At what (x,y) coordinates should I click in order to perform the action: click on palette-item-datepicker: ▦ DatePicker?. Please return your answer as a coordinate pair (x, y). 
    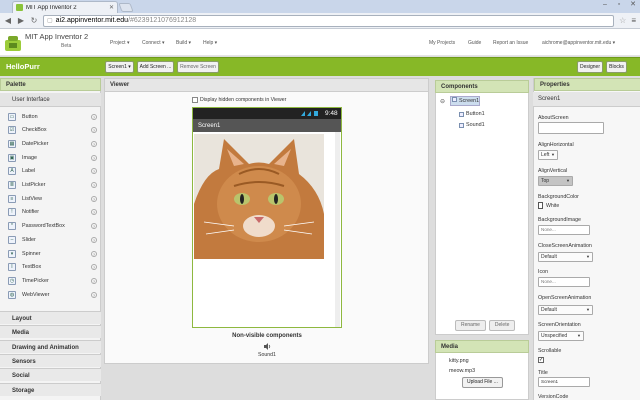
    Looking at the image, I should click on (50, 143).